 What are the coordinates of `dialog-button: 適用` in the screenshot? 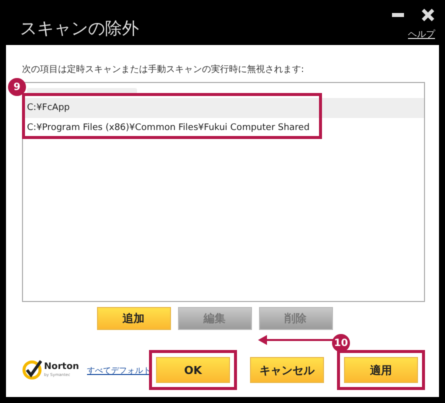 It's located at (381, 370).